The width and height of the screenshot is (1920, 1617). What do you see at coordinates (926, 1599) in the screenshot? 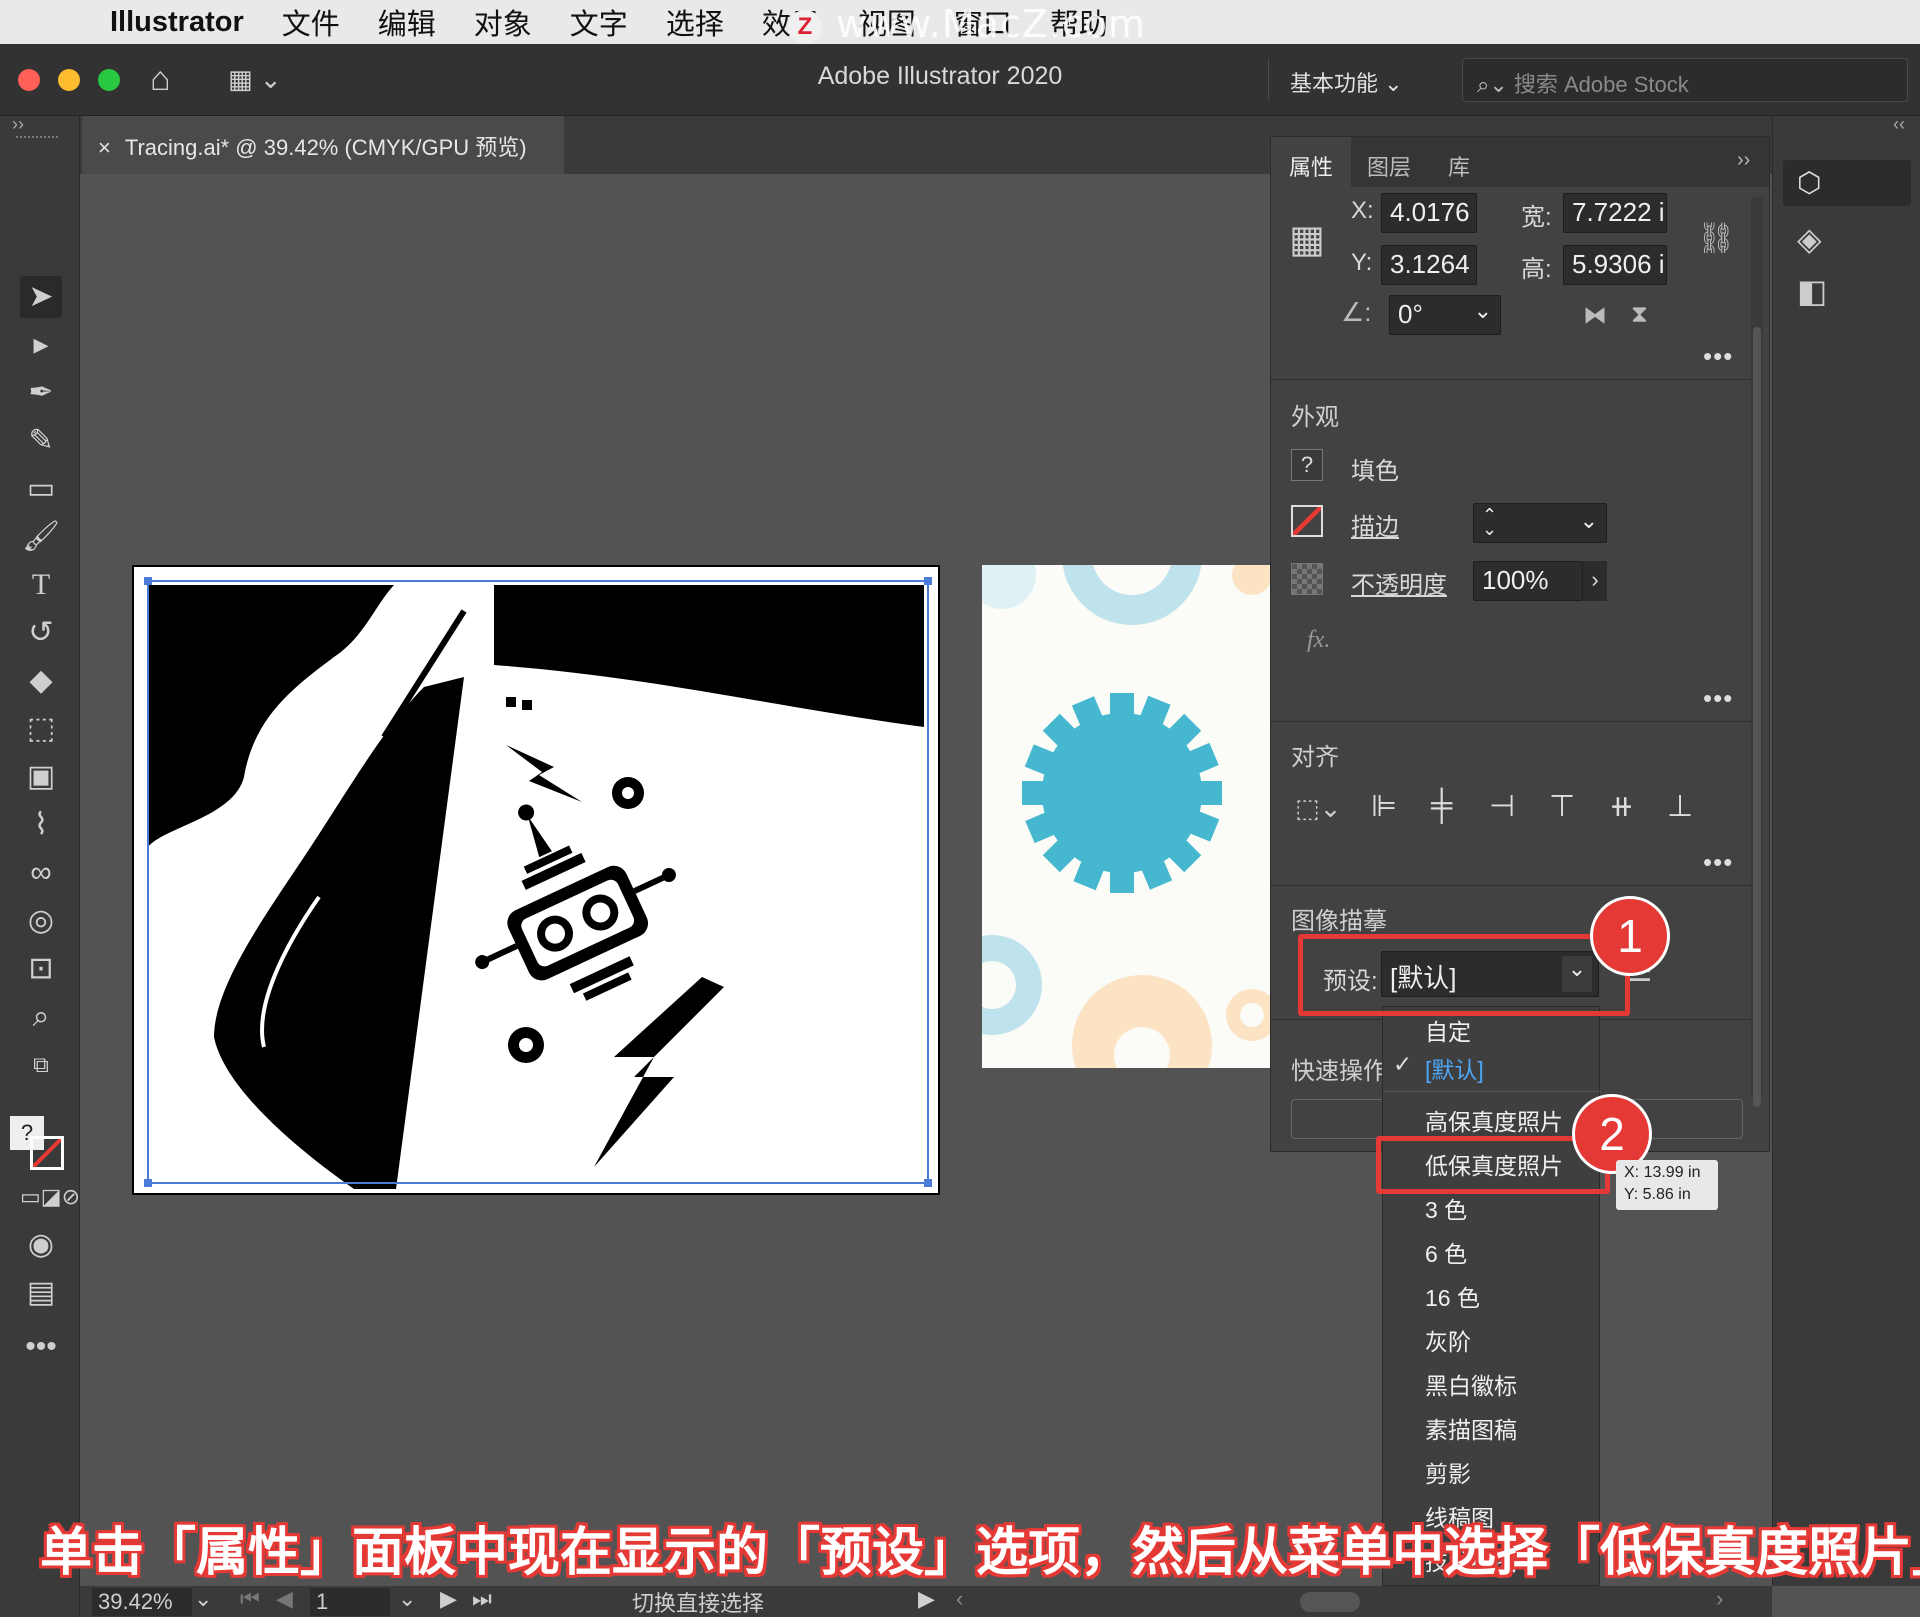
I see `status-menu-icon: ▶` at bounding box center [926, 1599].